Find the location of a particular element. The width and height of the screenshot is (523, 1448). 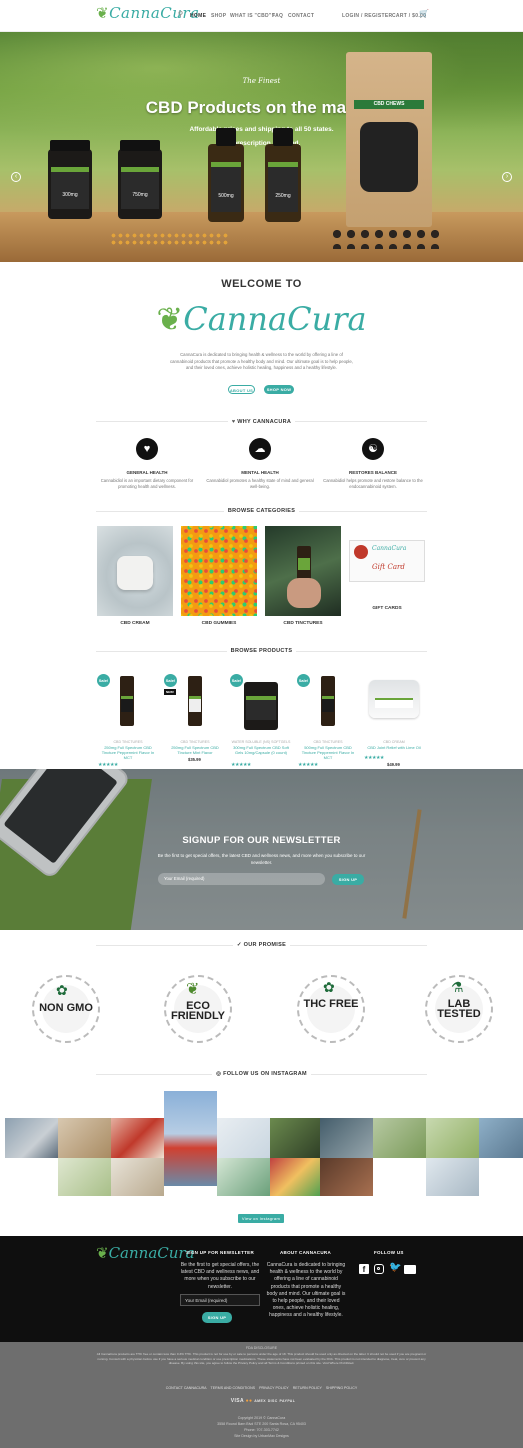

why-heading: ♥ WHY CANNACURA is located at coordinates (261, 422).